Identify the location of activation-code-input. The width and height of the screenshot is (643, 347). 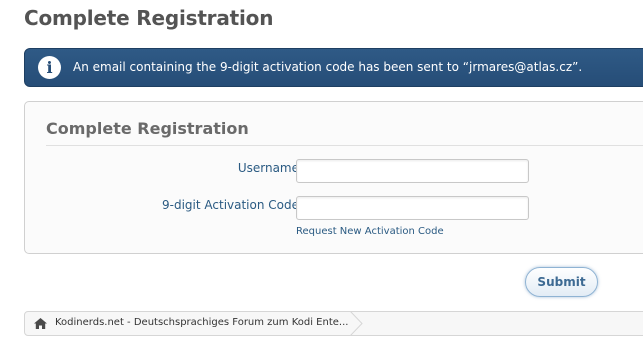
(412, 208).